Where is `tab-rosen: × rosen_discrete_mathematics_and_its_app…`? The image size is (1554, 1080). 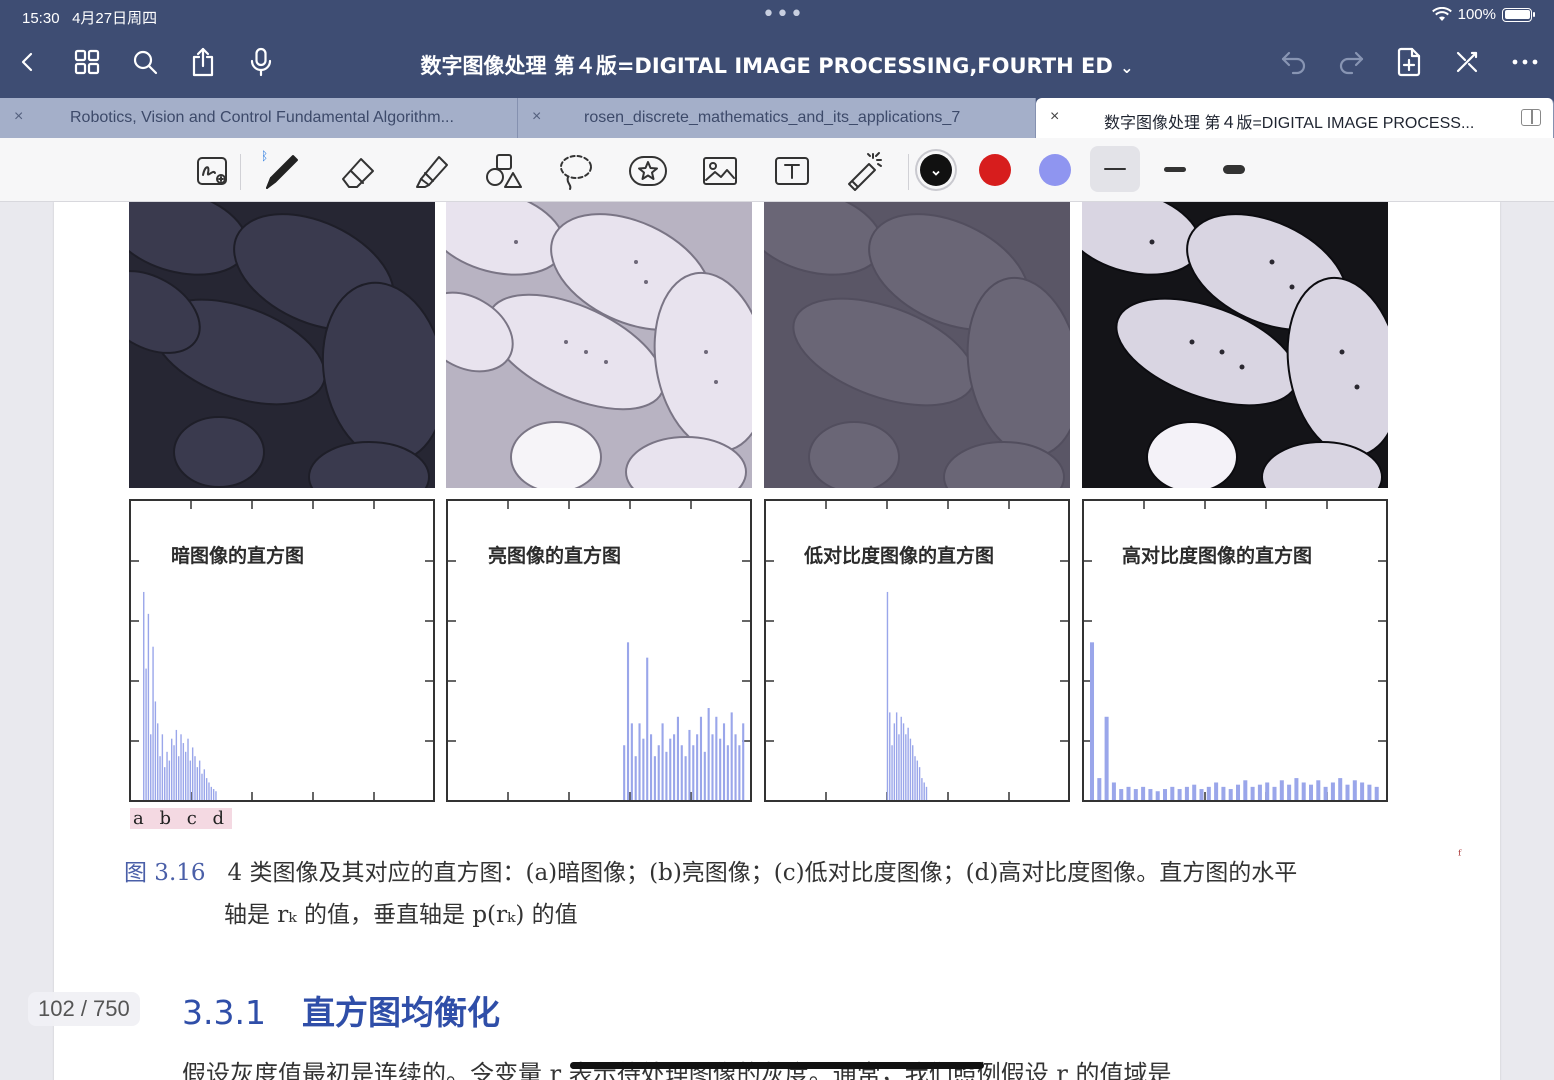 tab-rosen: × rosen_discrete_mathematics_and_its_app… is located at coordinates (777, 118).